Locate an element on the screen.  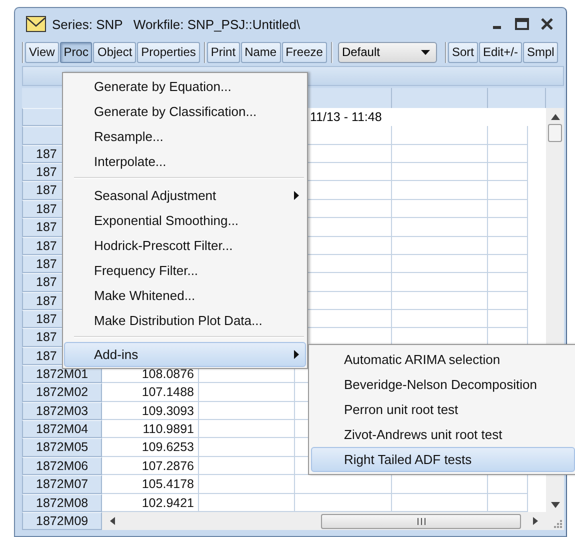
menu-item: Add-ins is located at coordinates (185, 354).